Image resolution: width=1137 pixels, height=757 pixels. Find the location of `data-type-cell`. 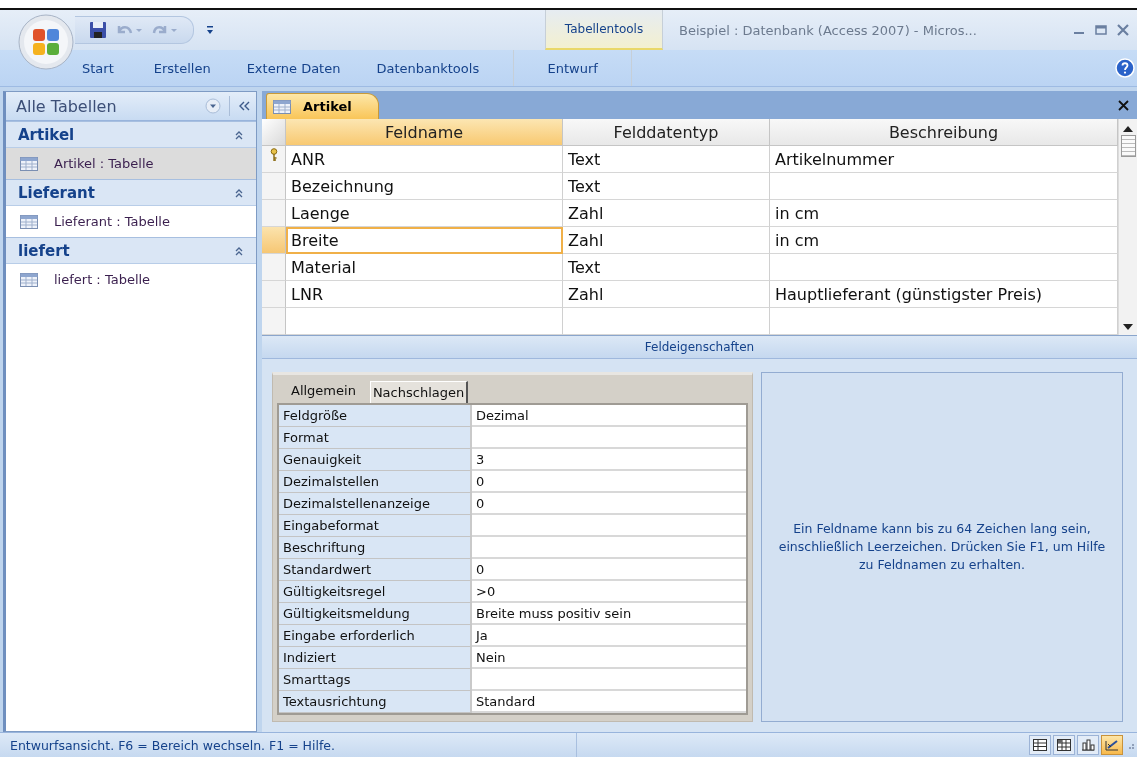

data-type-cell is located at coordinates (666, 321).